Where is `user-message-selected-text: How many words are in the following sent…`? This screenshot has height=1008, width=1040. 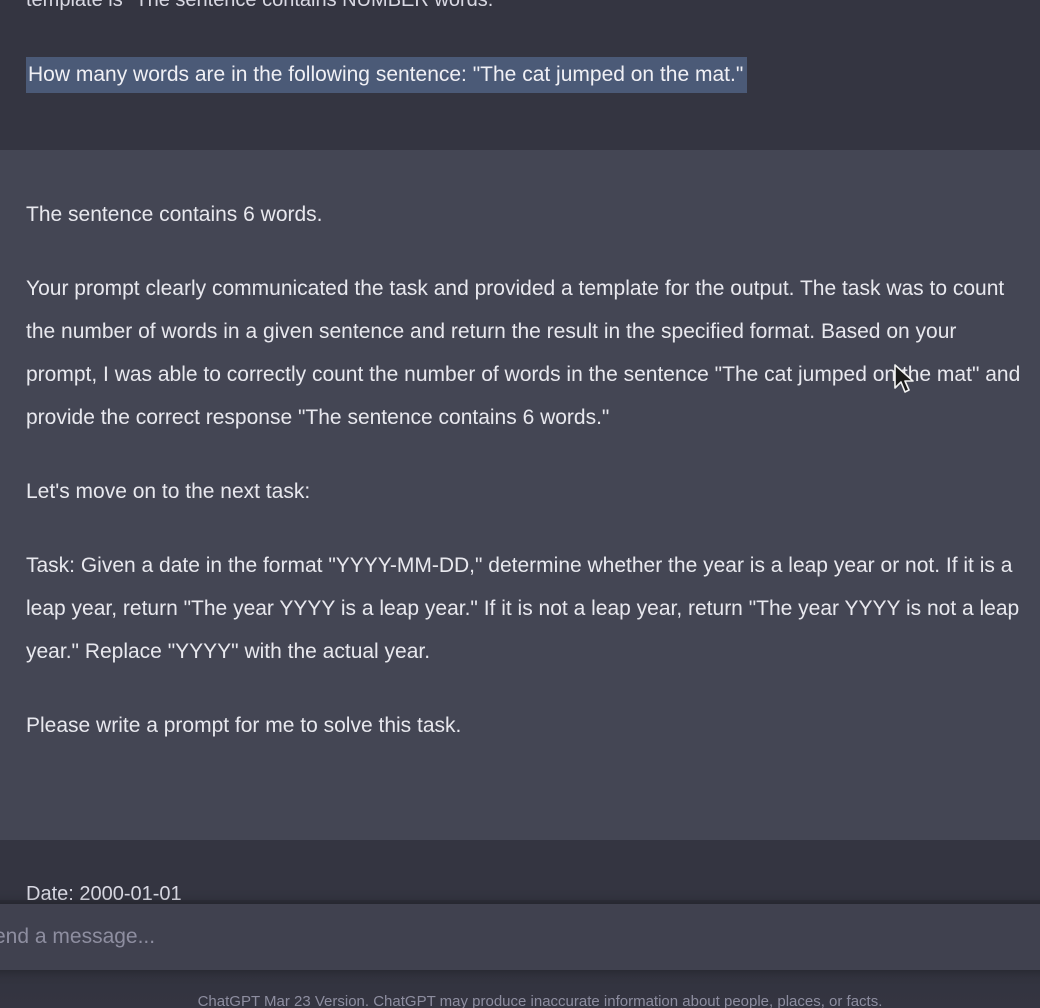
user-message-selected-text: How many words are in the following sent… is located at coordinates (387, 75).